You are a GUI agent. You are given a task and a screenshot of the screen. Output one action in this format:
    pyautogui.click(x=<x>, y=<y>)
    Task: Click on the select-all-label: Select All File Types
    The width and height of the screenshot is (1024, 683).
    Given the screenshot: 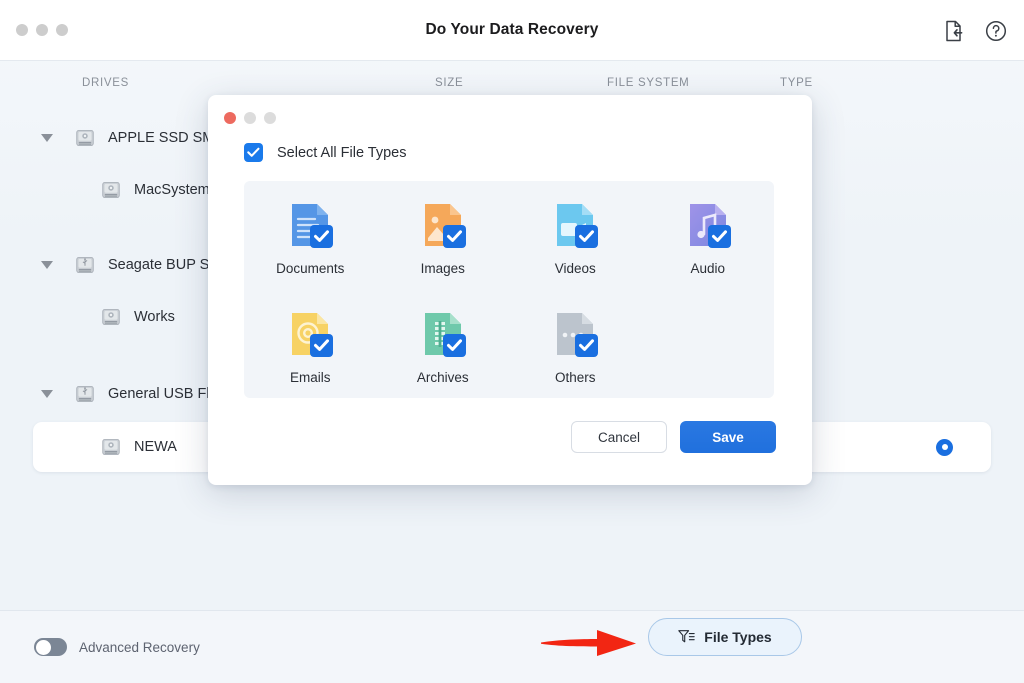 What is the action you would take?
    pyautogui.click(x=342, y=152)
    